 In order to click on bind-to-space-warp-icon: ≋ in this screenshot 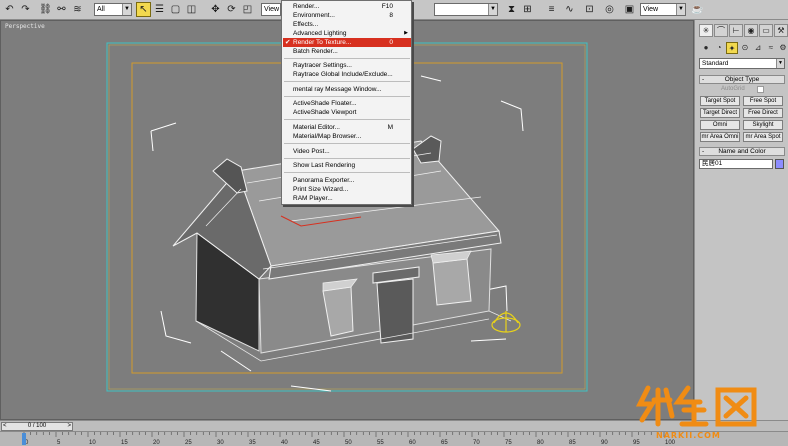, I will do `click(77, 9)`.